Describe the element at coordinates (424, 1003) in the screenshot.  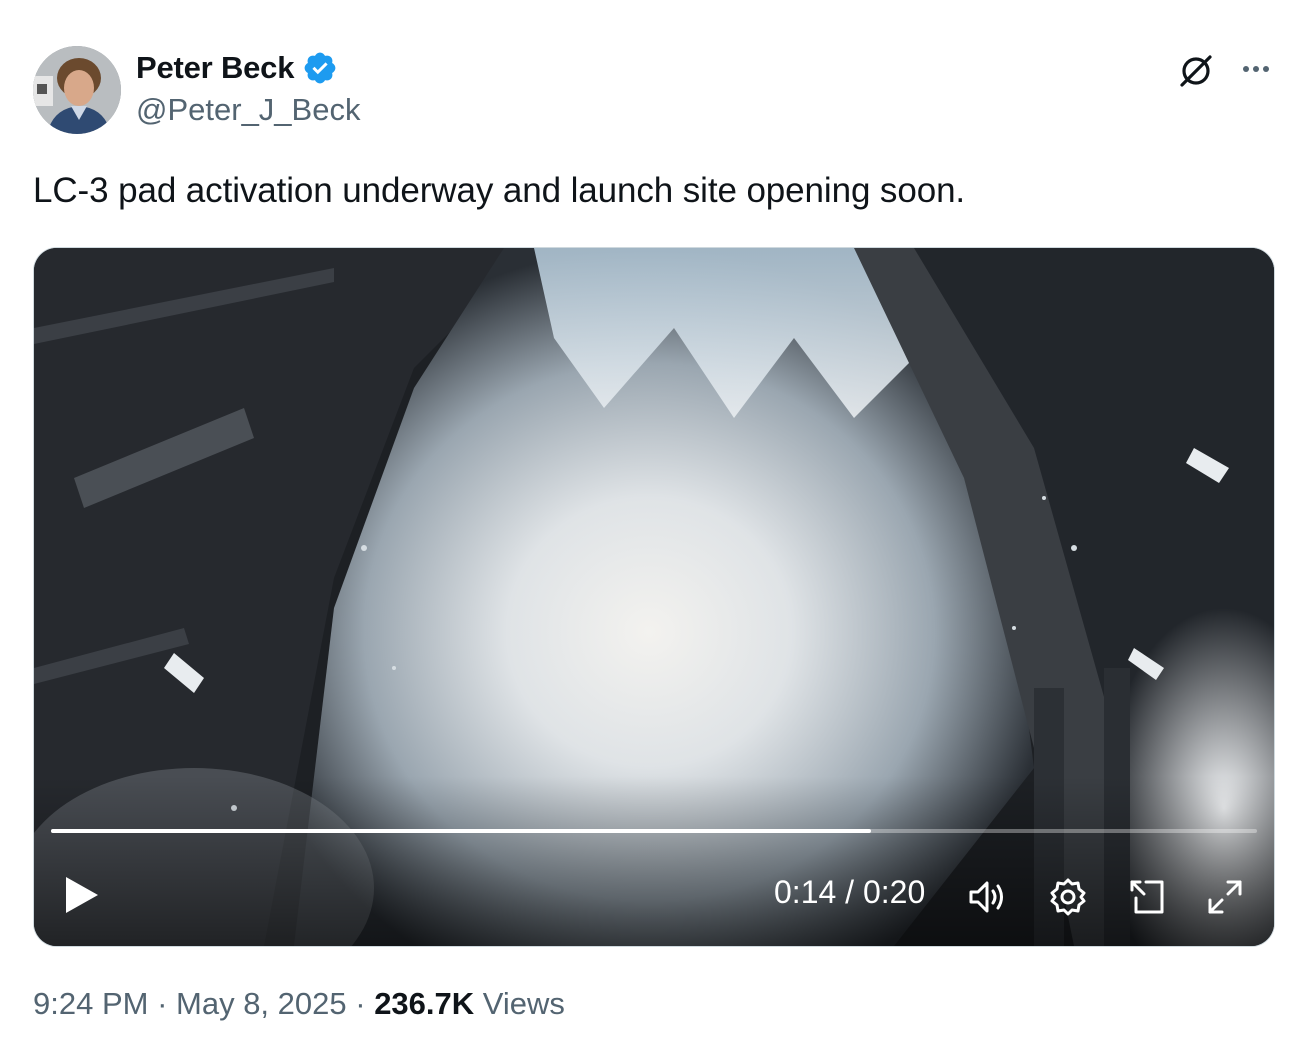
I see `views-count: 236.7K` at that location.